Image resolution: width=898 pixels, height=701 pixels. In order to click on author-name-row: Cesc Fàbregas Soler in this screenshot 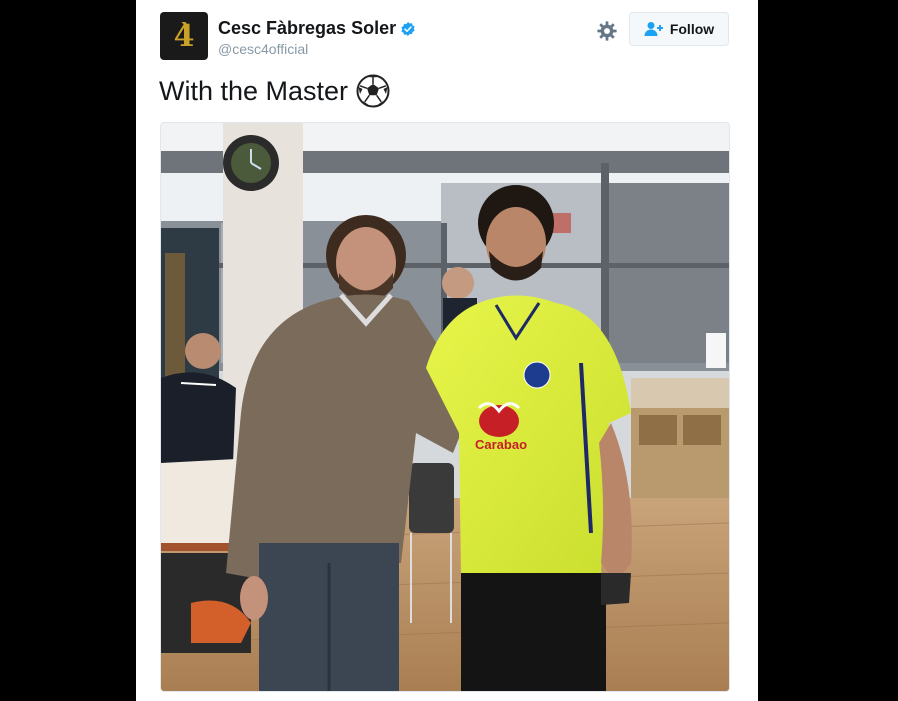, I will do `click(317, 28)`.